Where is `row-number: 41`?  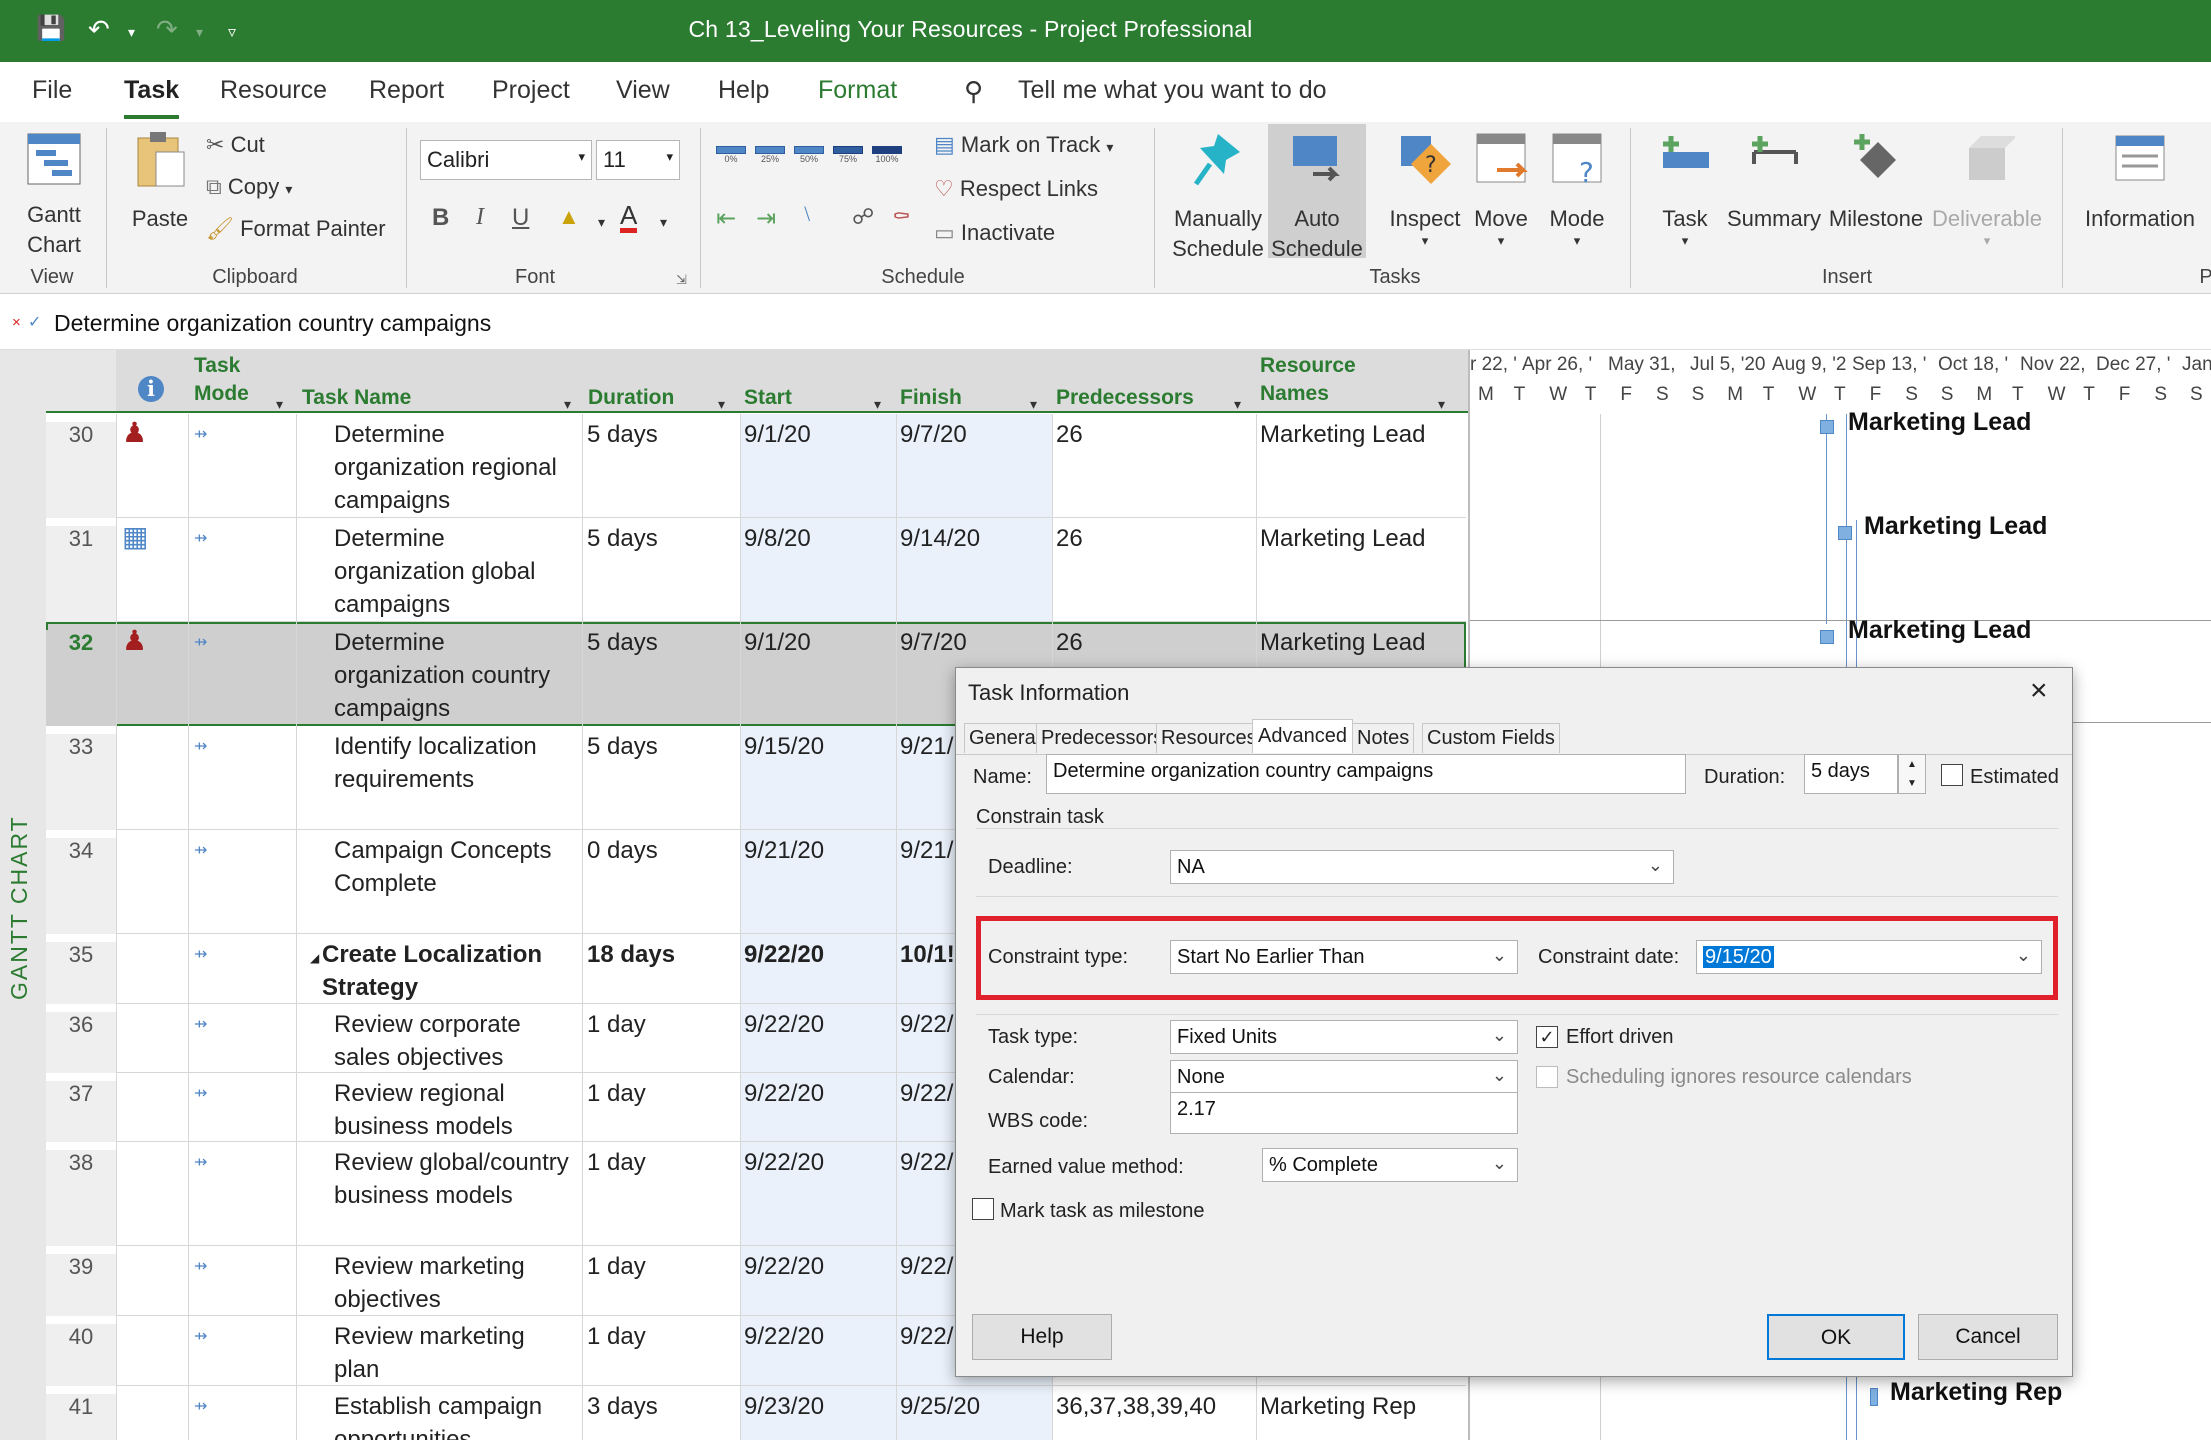
row-number: 41 is located at coordinates (81, 1417).